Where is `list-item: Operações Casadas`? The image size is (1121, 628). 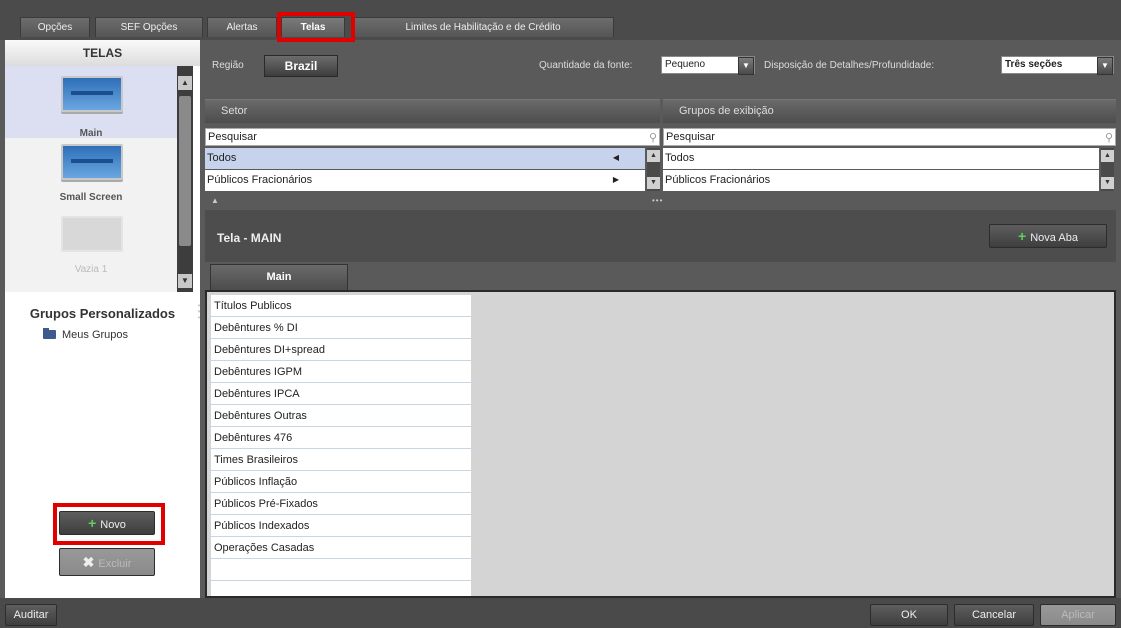
list-item: Operações Casadas is located at coordinates (341, 548).